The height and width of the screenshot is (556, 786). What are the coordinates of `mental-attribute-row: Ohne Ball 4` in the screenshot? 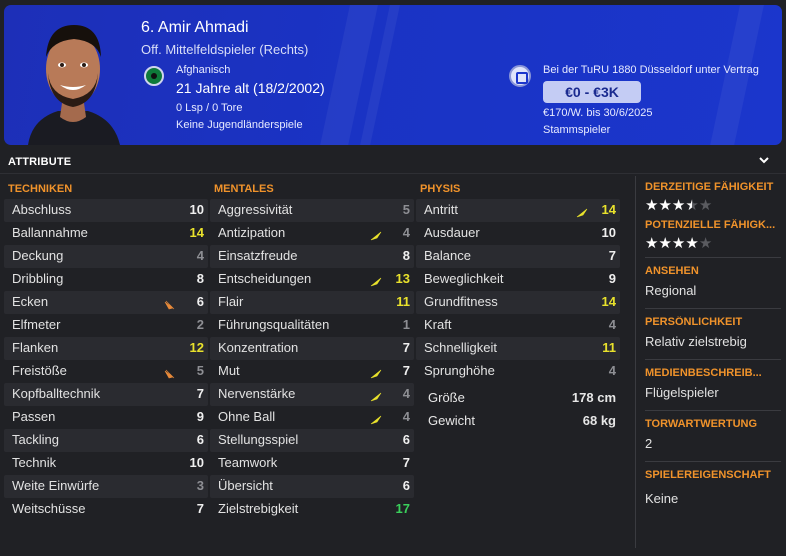 It's located at (312, 417).